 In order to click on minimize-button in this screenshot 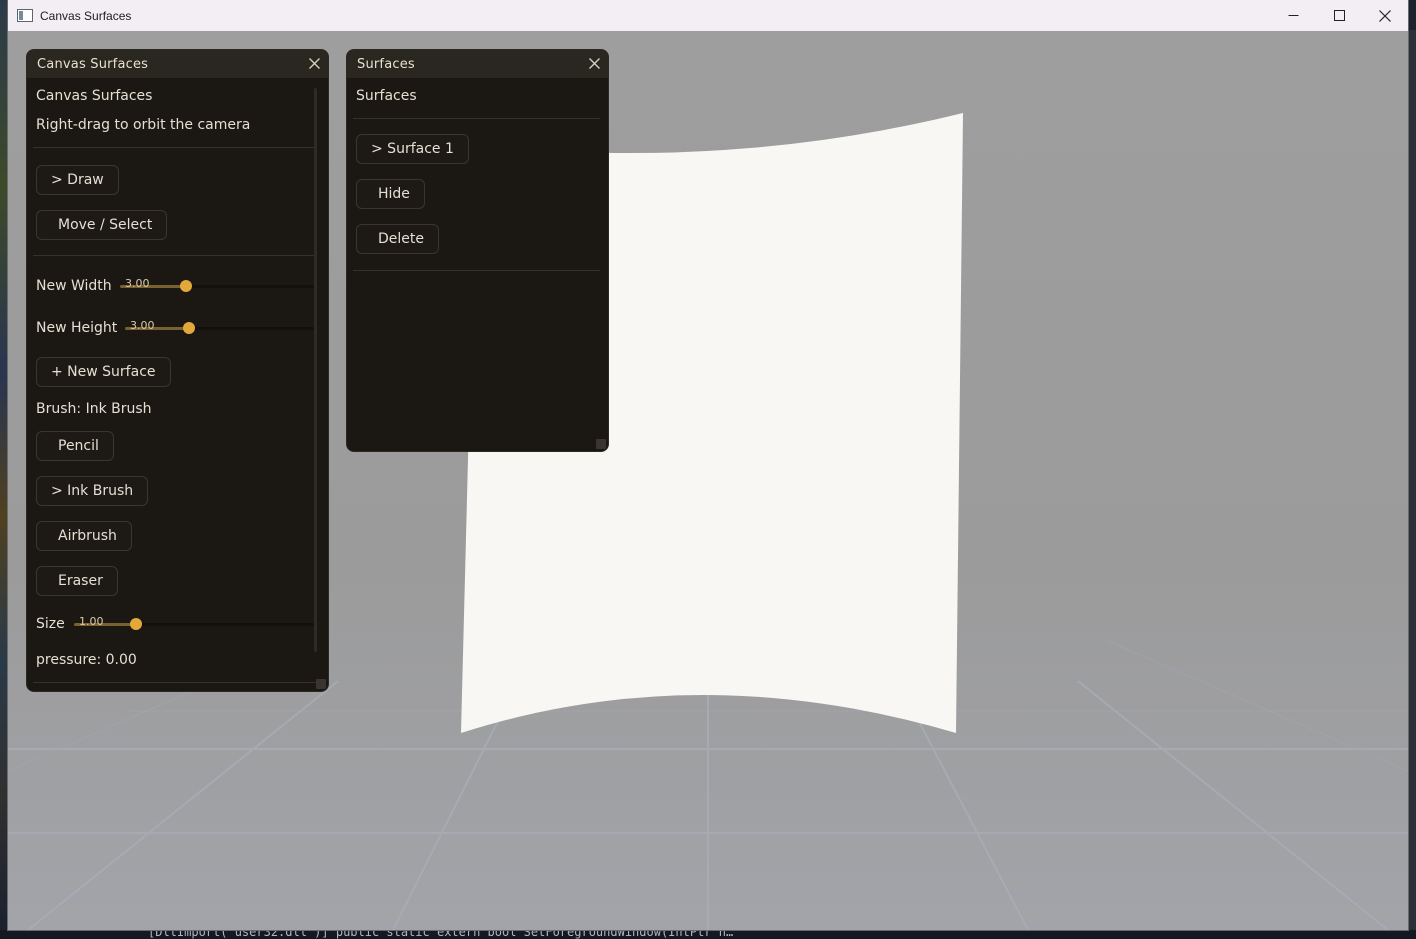, I will do `click(1293, 15)`.